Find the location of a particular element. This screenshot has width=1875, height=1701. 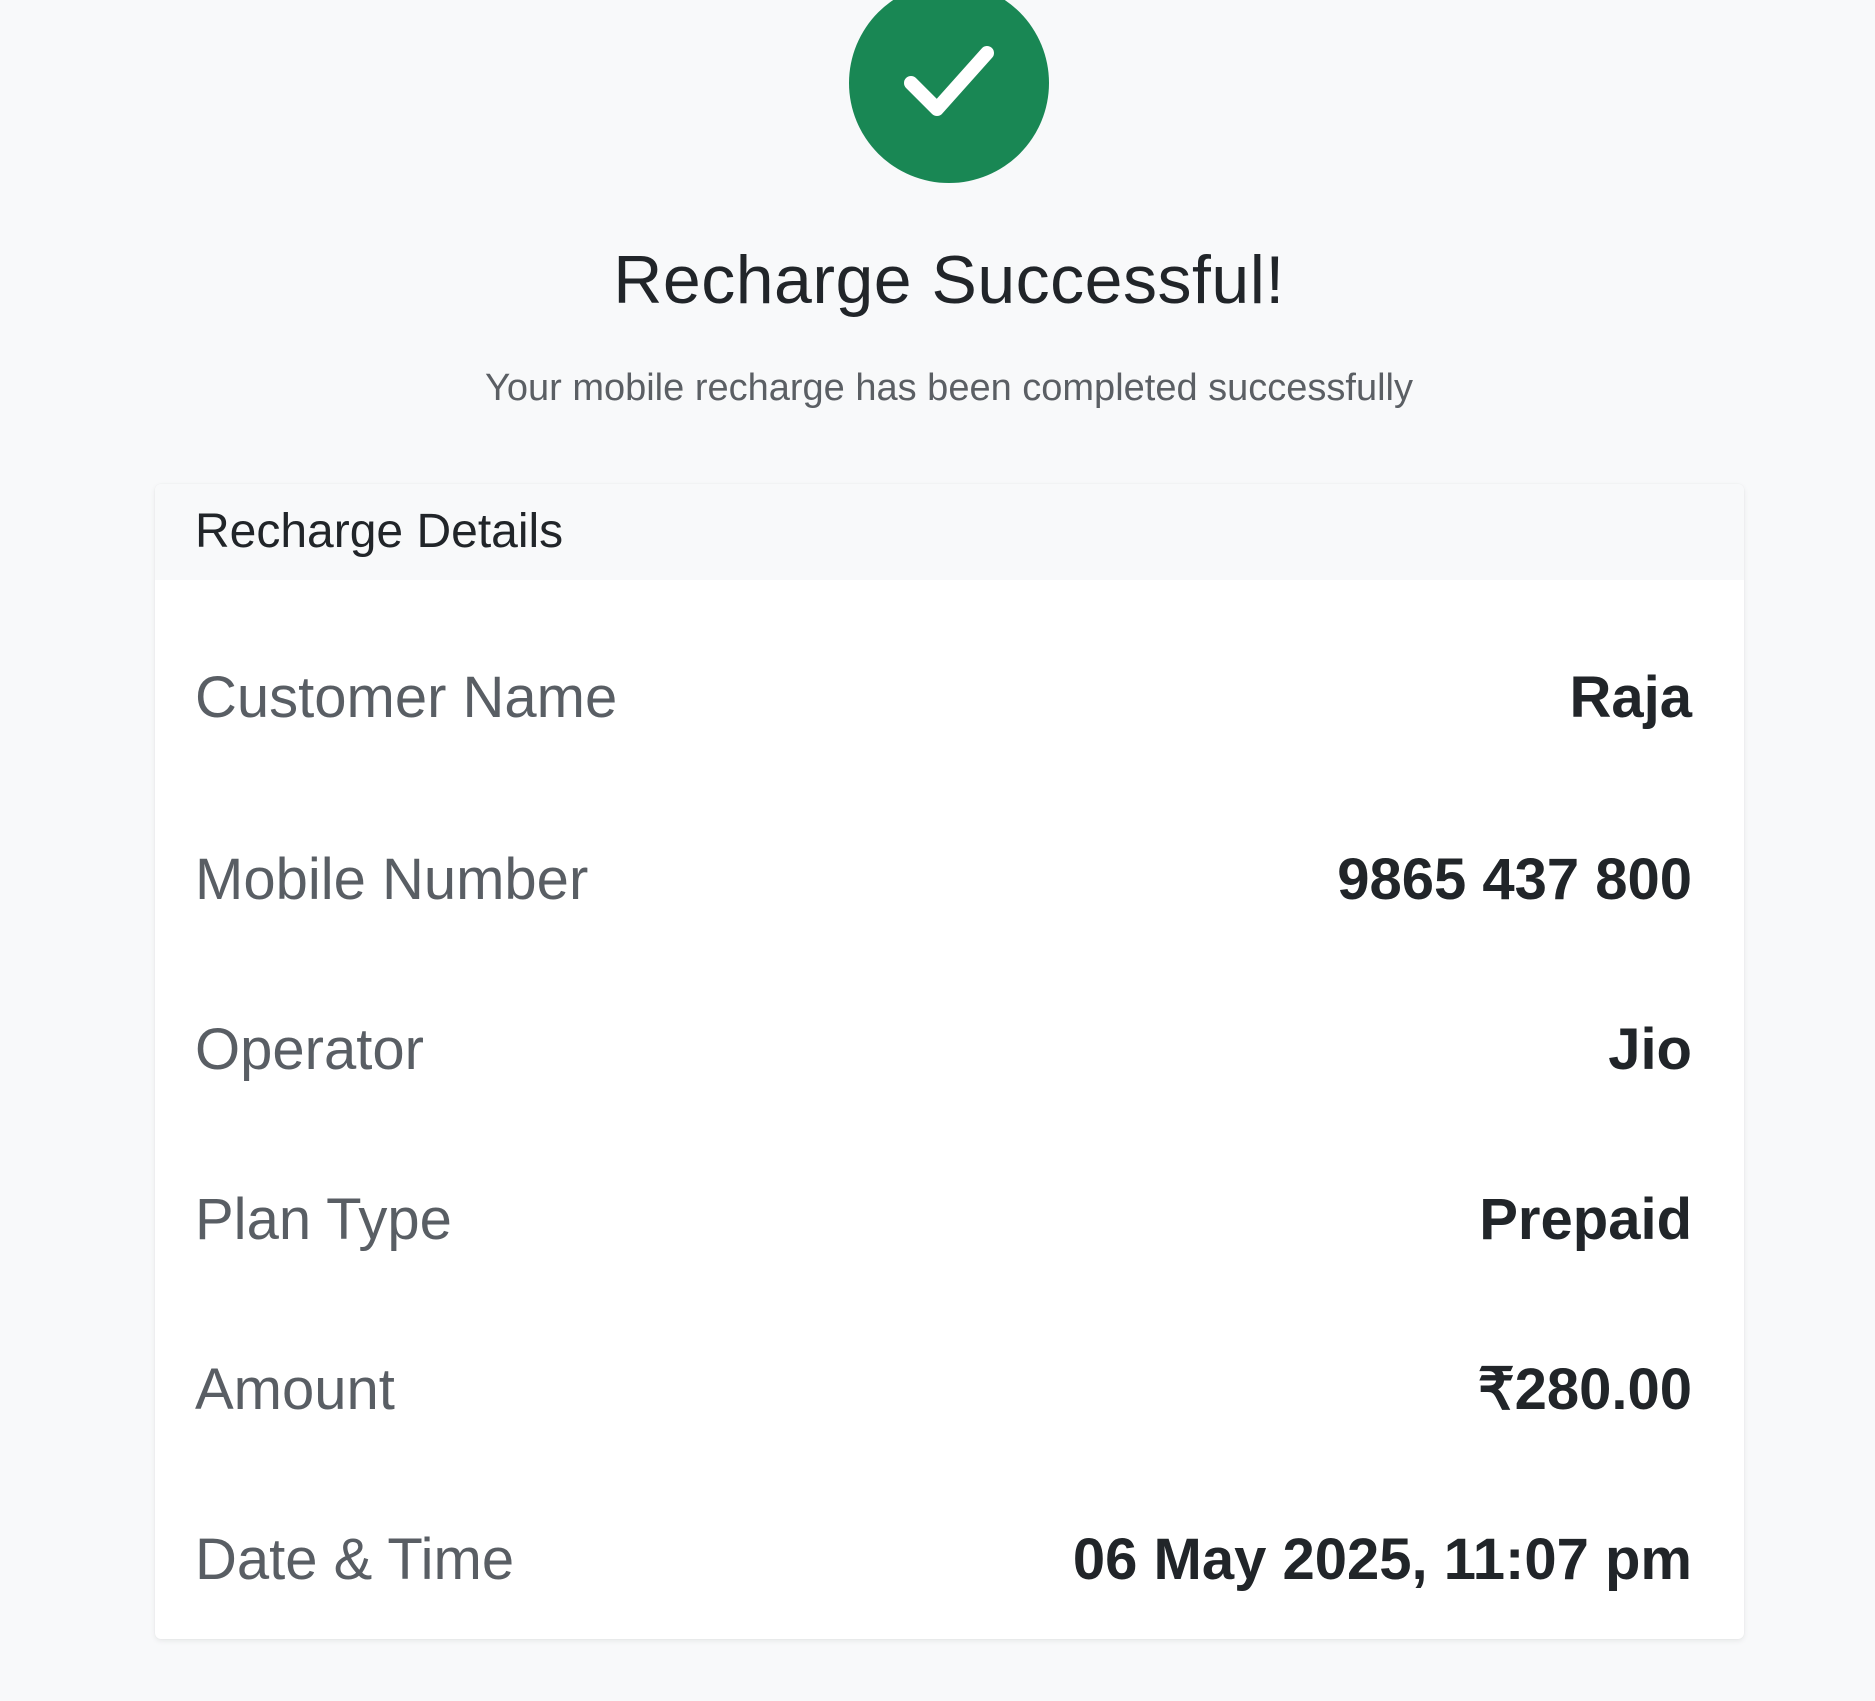

detail-row-plan-type: Plan Type Prepaid is located at coordinates (943, 1219).